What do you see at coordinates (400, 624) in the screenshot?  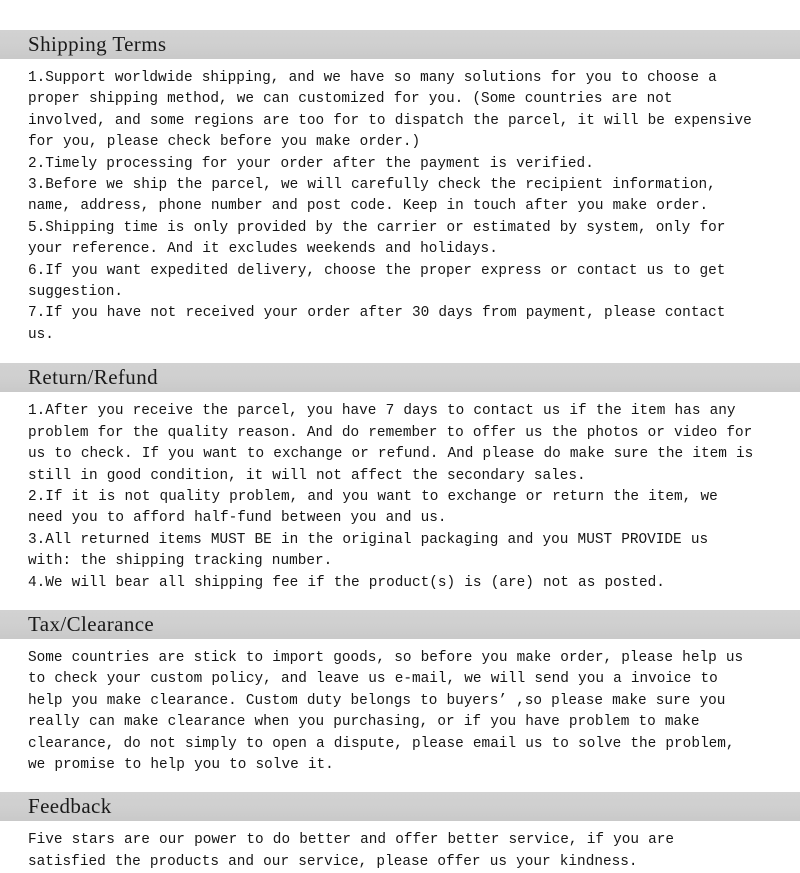 I see `section-heading-tax-clearance: Tax/Clearance` at bounding box center [400, 624].